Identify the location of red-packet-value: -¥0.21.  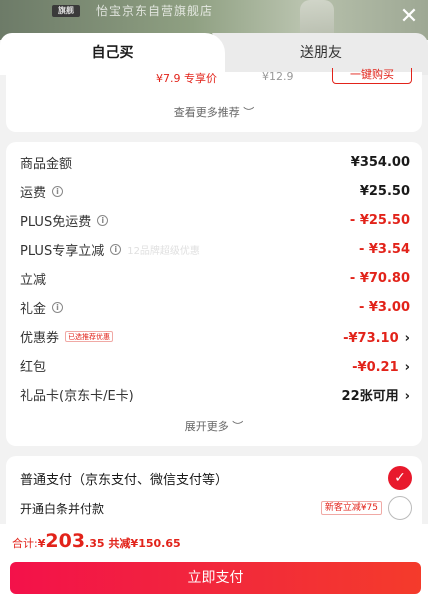
(375, 367).